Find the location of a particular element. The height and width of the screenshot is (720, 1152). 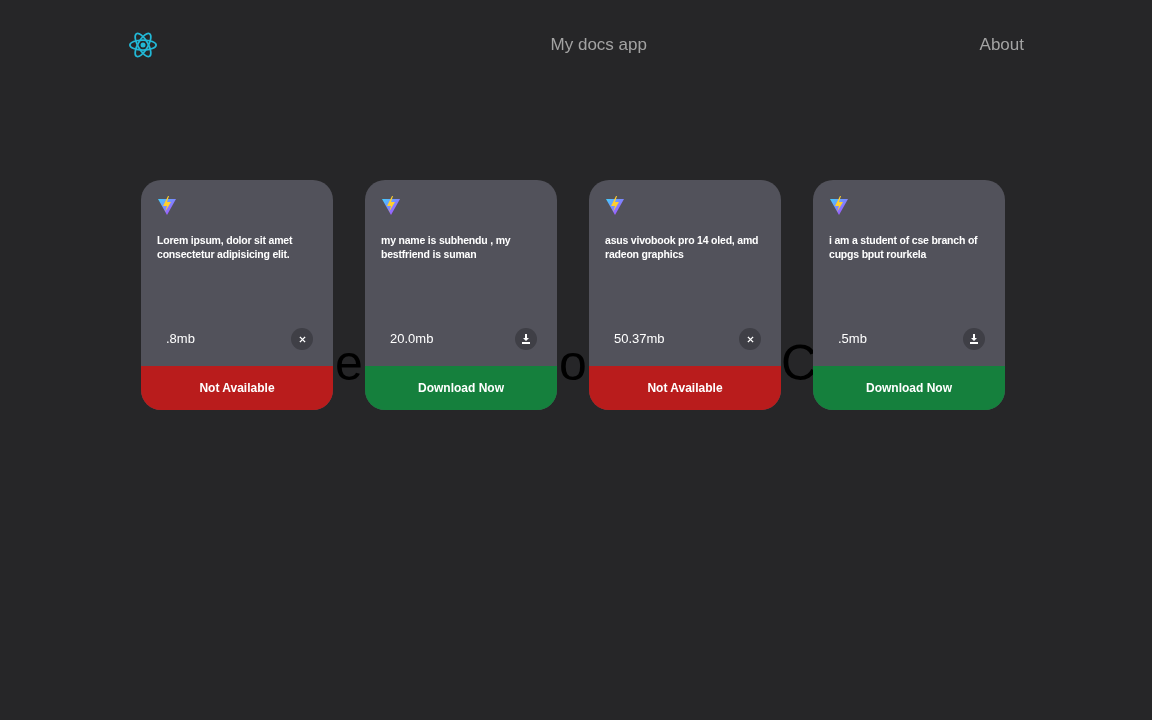

doc-description: asus vivobook pro 14 oled, amd radeon graphics is located at coordinates (682, 247).